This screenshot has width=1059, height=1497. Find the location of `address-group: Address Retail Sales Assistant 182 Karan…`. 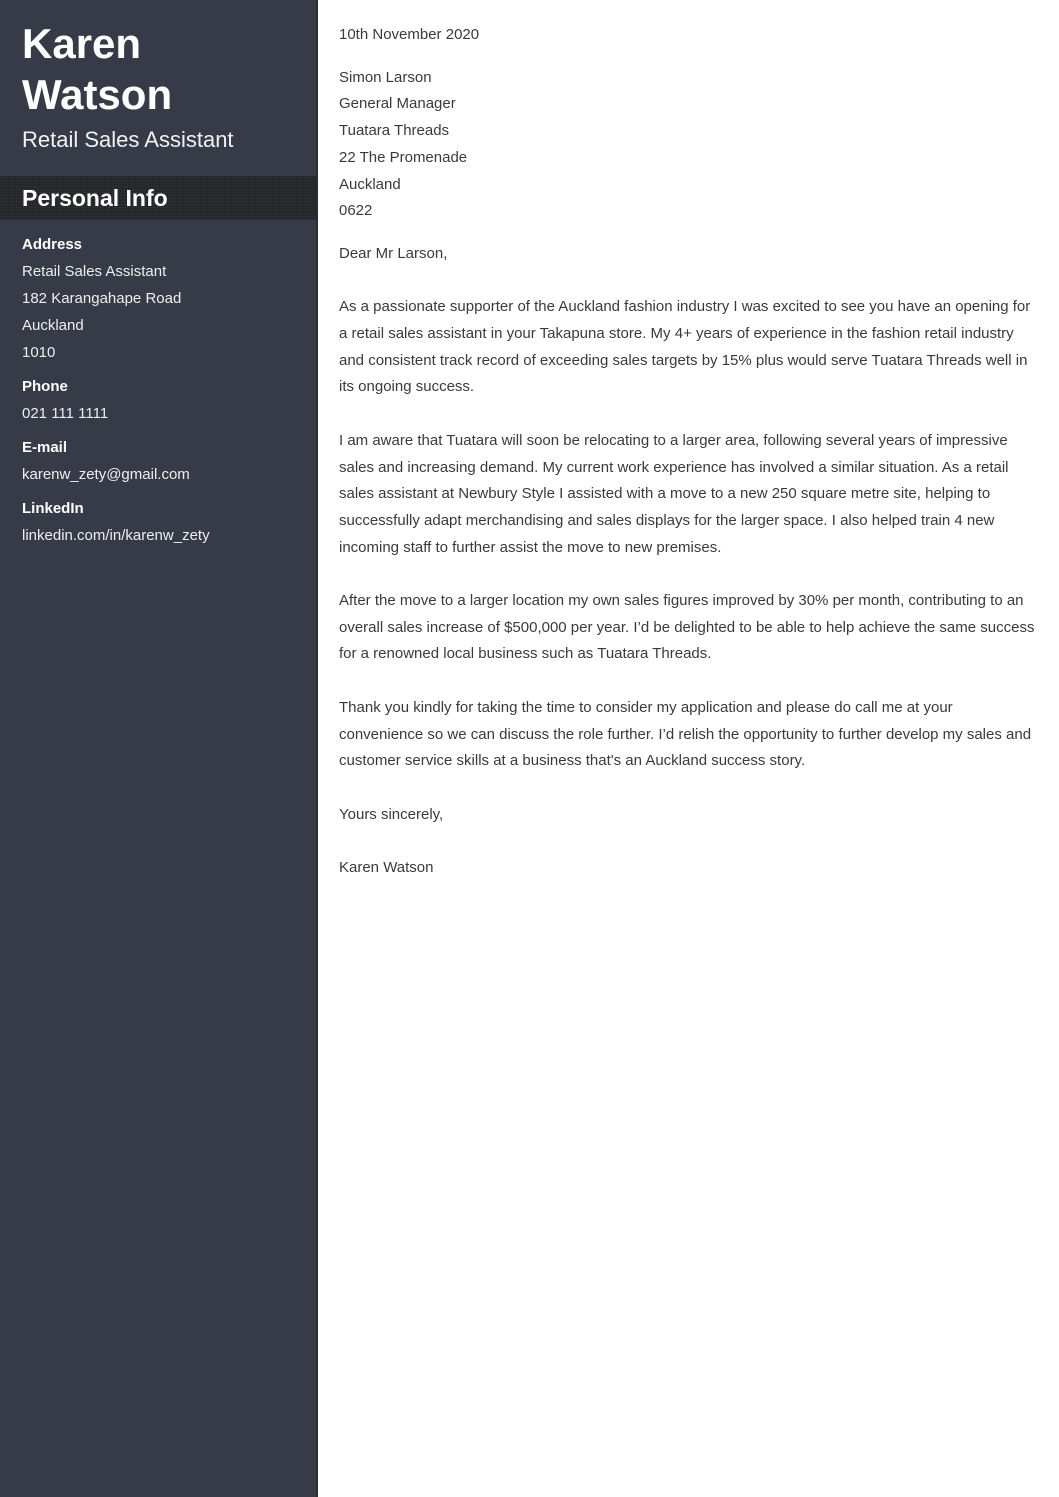

address-group: Address Retail Sales Assistant 182 Karan… is located at coordinates (162, 299).